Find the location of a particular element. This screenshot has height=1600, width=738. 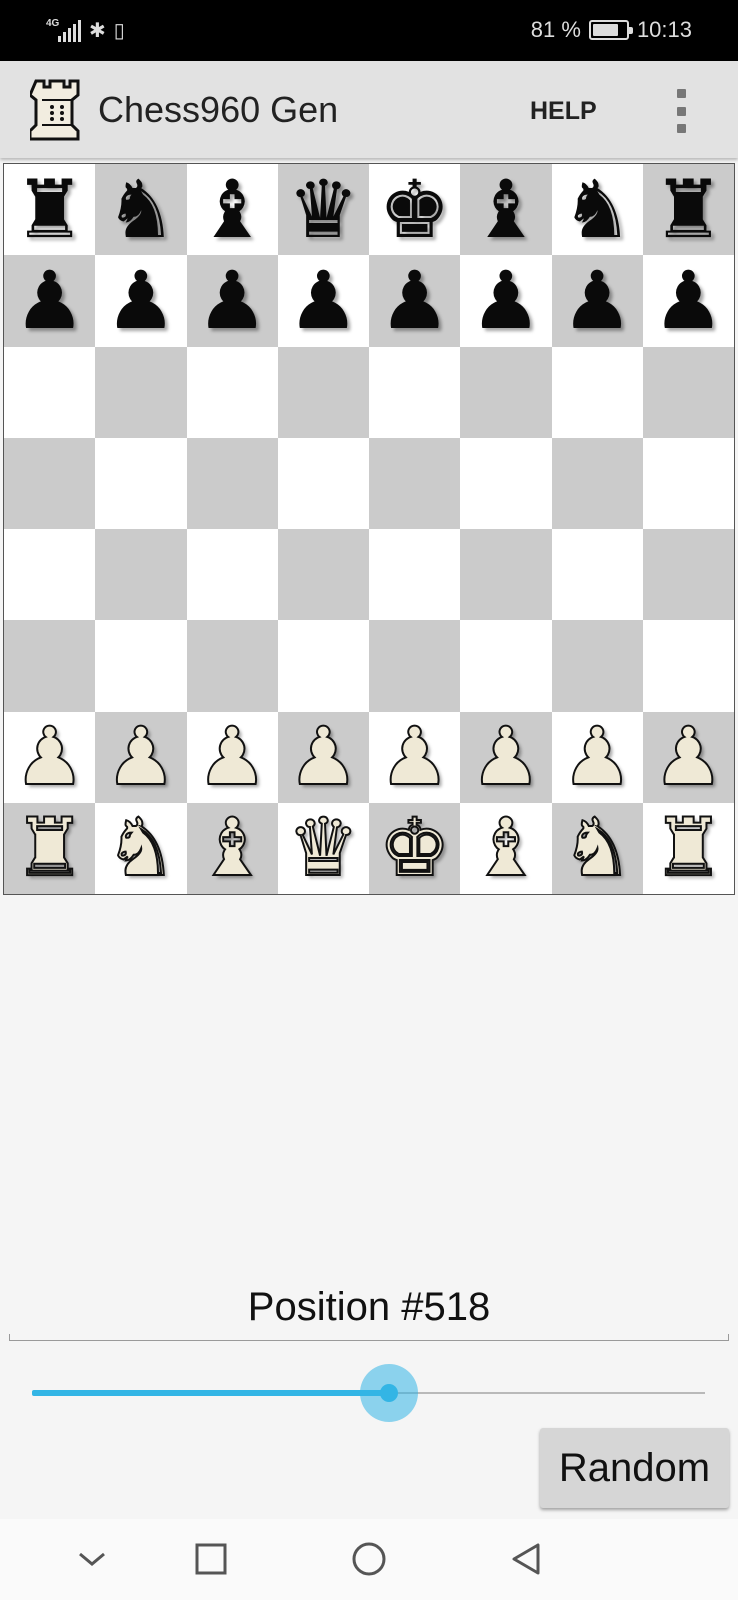

status-icons-right: 81 % 10:13 is located at coordinates (611, 30).